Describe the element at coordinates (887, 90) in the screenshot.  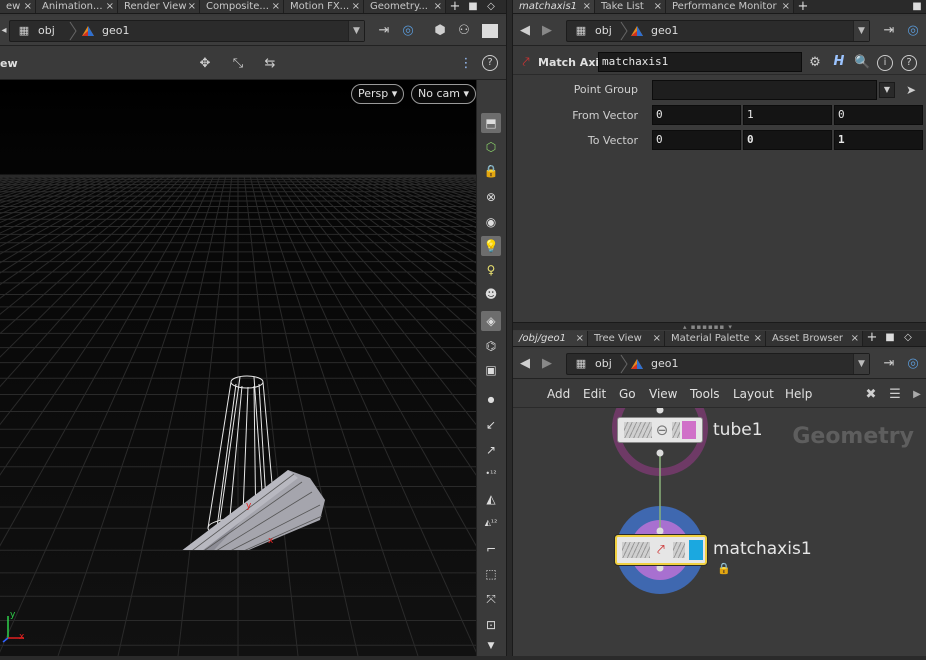
I see `group-dropdown-icon: ▼` at that location.